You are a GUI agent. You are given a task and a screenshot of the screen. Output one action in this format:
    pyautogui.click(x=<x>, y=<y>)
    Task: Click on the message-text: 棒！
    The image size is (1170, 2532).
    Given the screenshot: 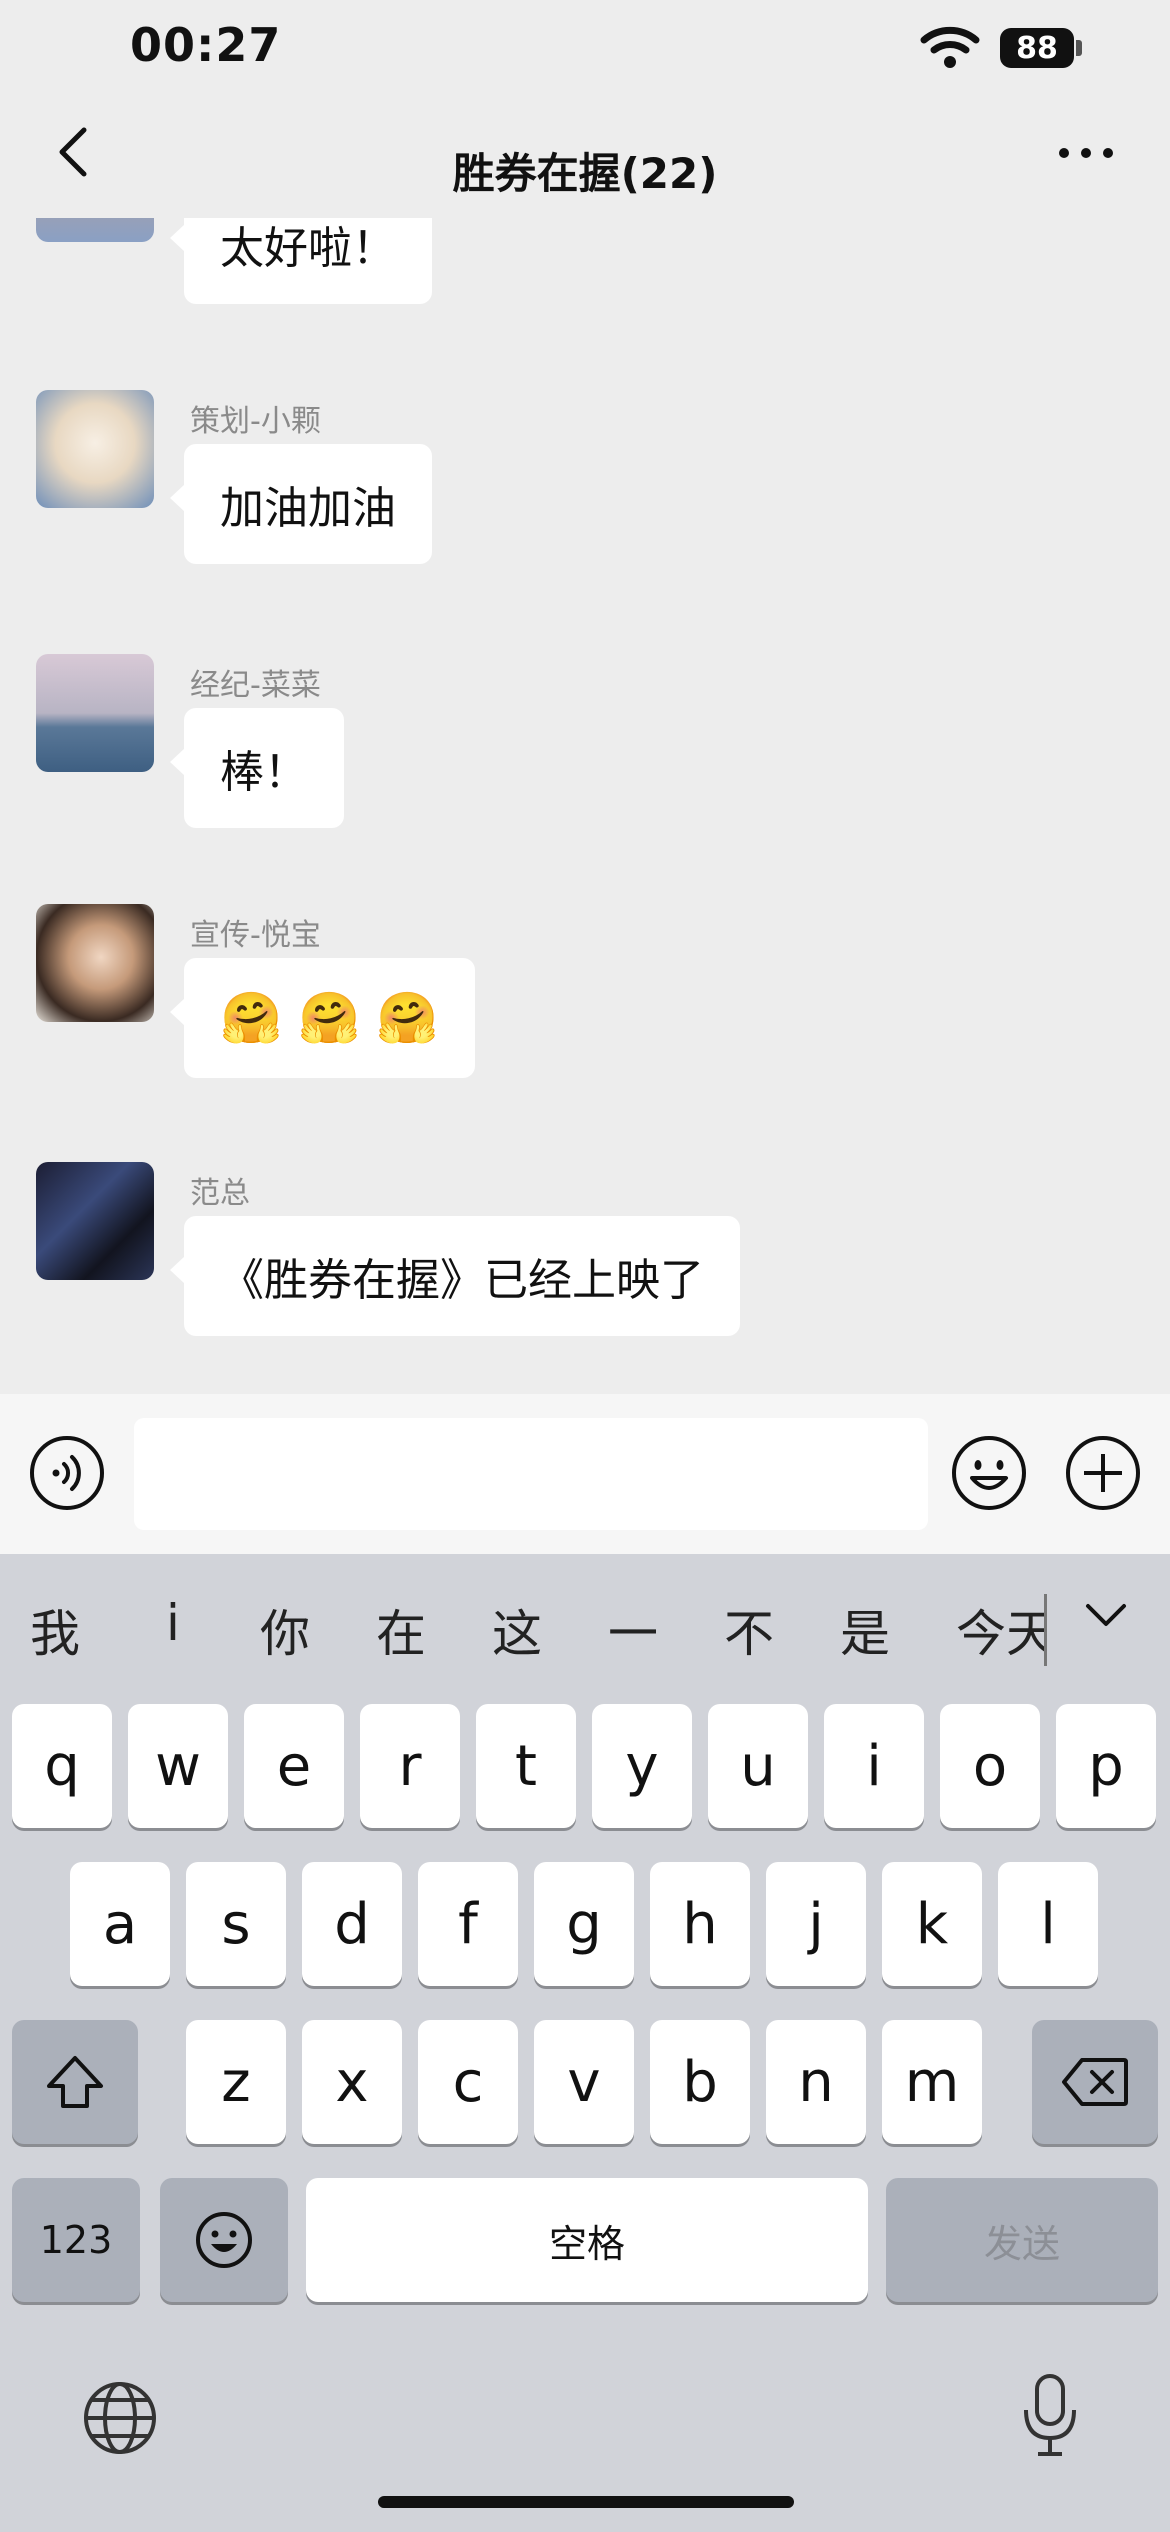 What is the action you would take?
    pyautogui.click(x=264, y=772)
    